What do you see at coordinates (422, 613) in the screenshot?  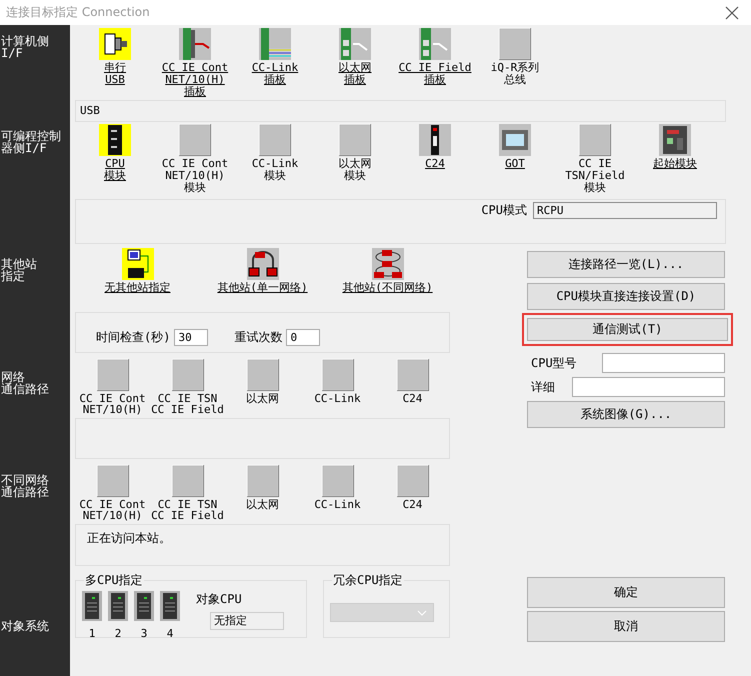 I see `chevron-down-icon` at bounding box center [422, 613].